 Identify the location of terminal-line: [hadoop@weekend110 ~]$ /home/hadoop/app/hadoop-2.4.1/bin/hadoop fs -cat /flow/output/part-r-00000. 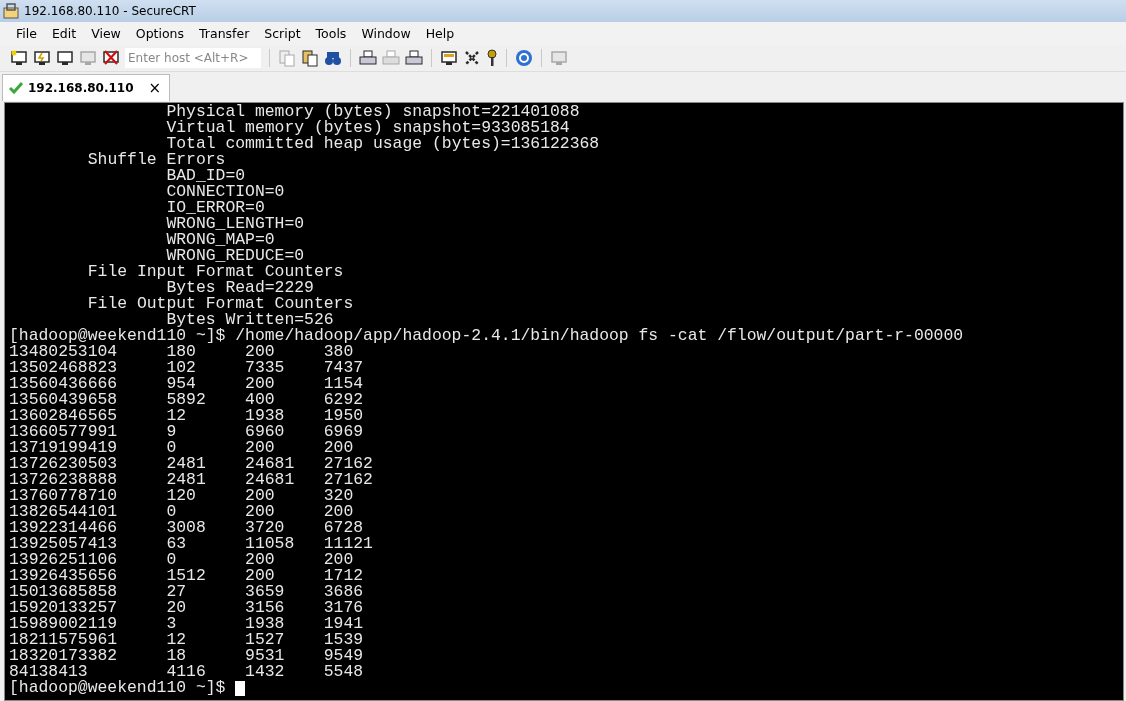
(487, 336).